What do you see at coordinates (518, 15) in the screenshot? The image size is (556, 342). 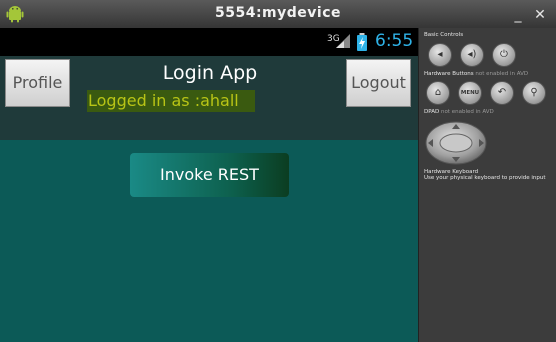 I see `minimize-icon: _` at bounding box center [518, 15].